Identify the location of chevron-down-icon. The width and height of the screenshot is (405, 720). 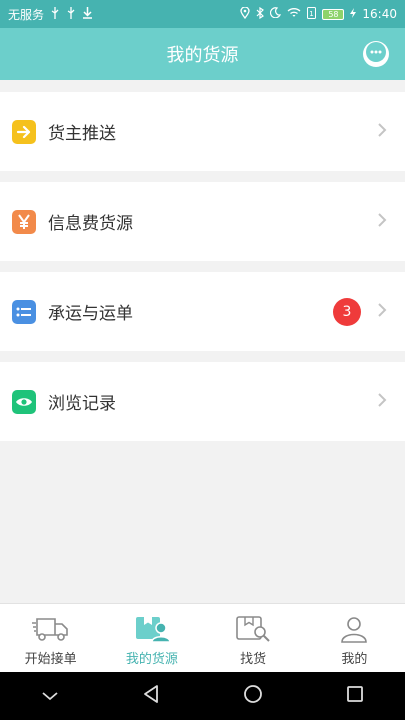
(50, 696).